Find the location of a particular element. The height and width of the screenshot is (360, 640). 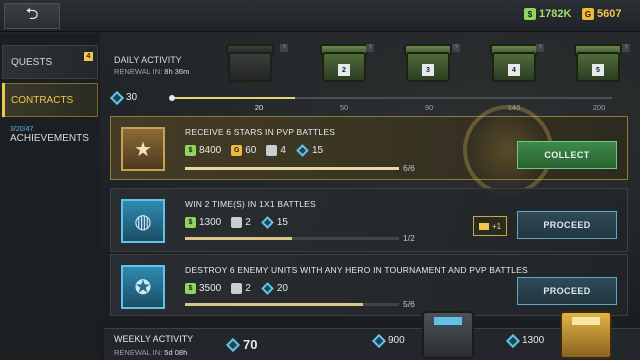

sidebar-item-quests: QUESTS 4 is located at coordinates (50, 62).